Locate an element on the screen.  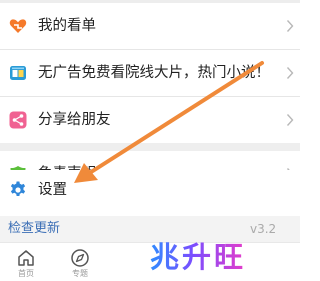
menu-item-label: 无广告免费看院线大片，热门小说！ is located at coordinates (154, 73).